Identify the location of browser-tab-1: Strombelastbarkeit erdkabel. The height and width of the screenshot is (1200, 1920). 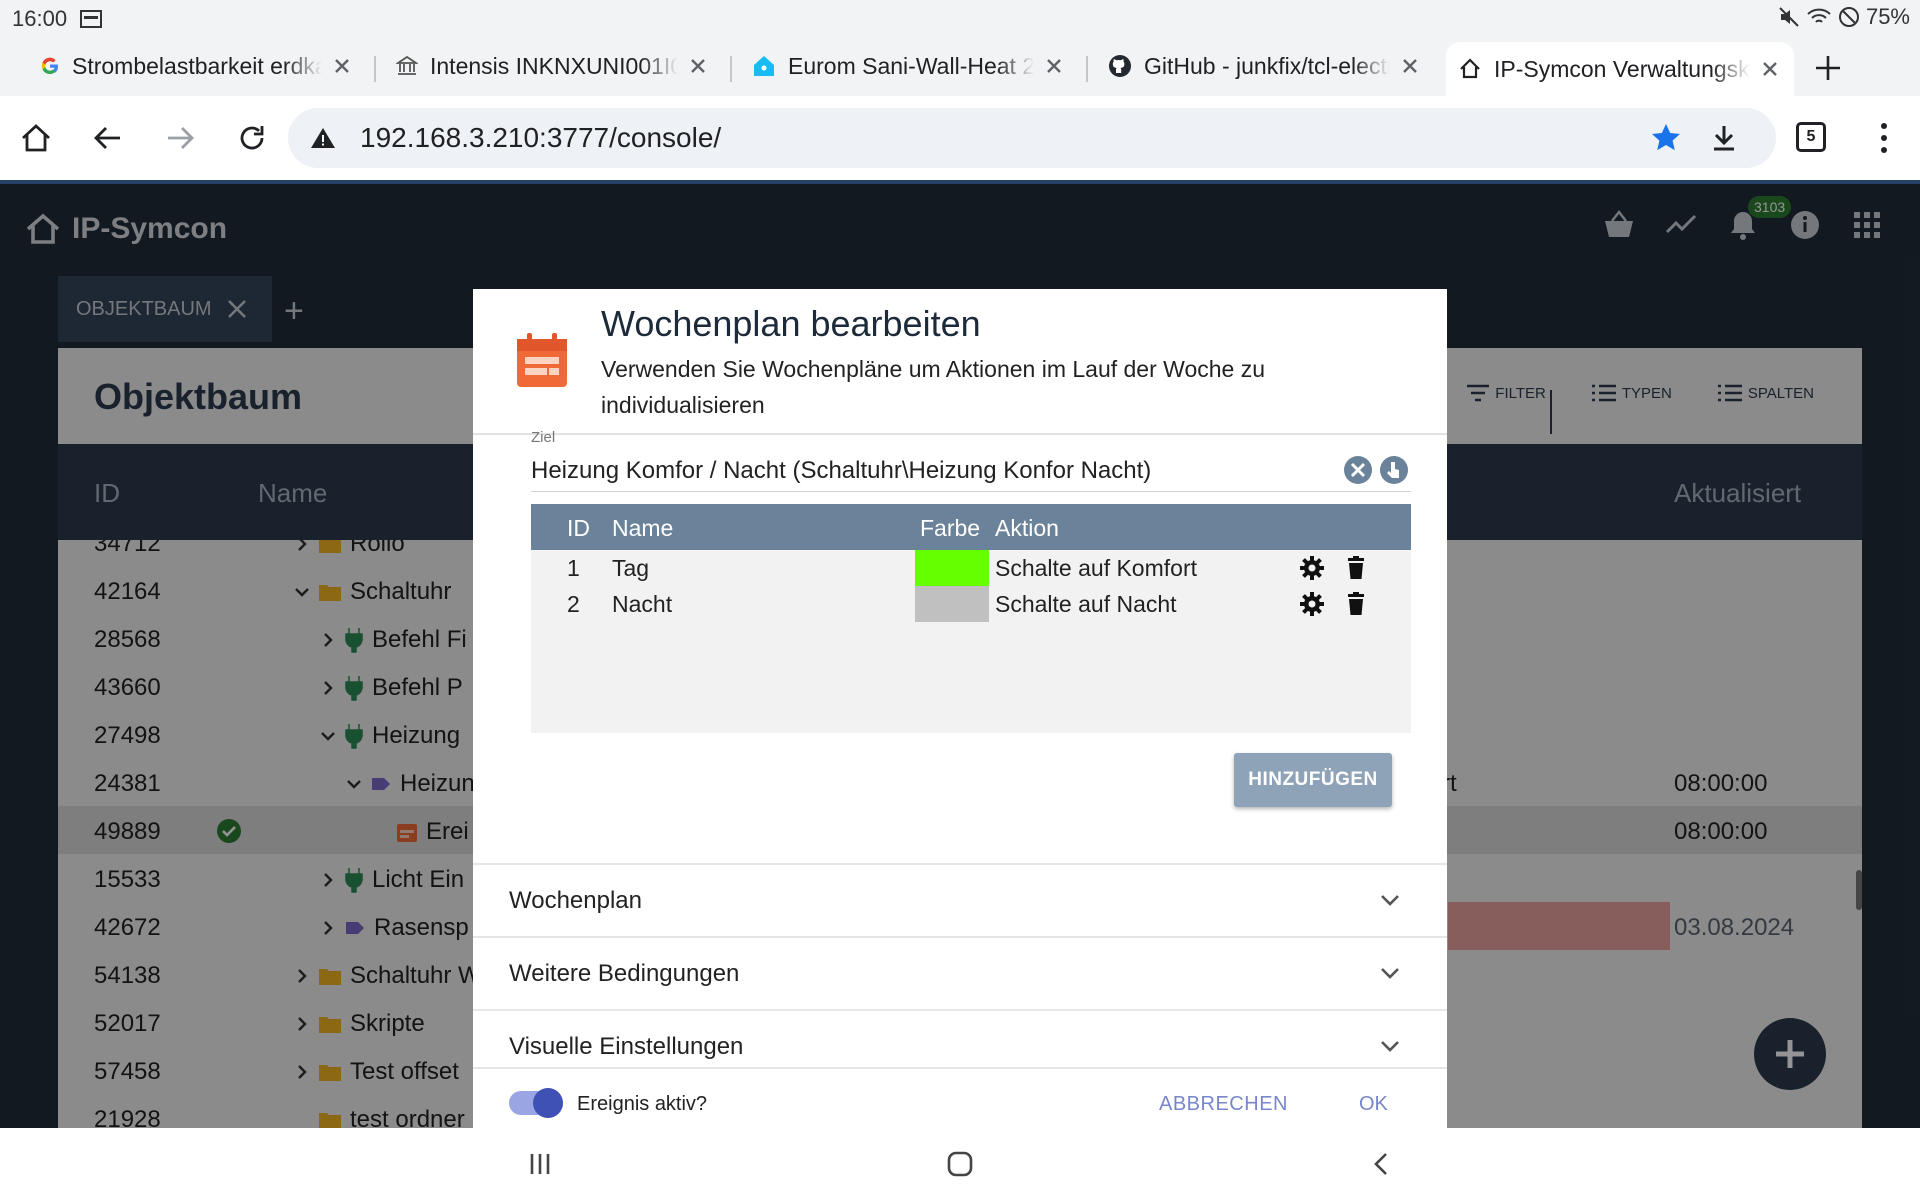
(197, 66).